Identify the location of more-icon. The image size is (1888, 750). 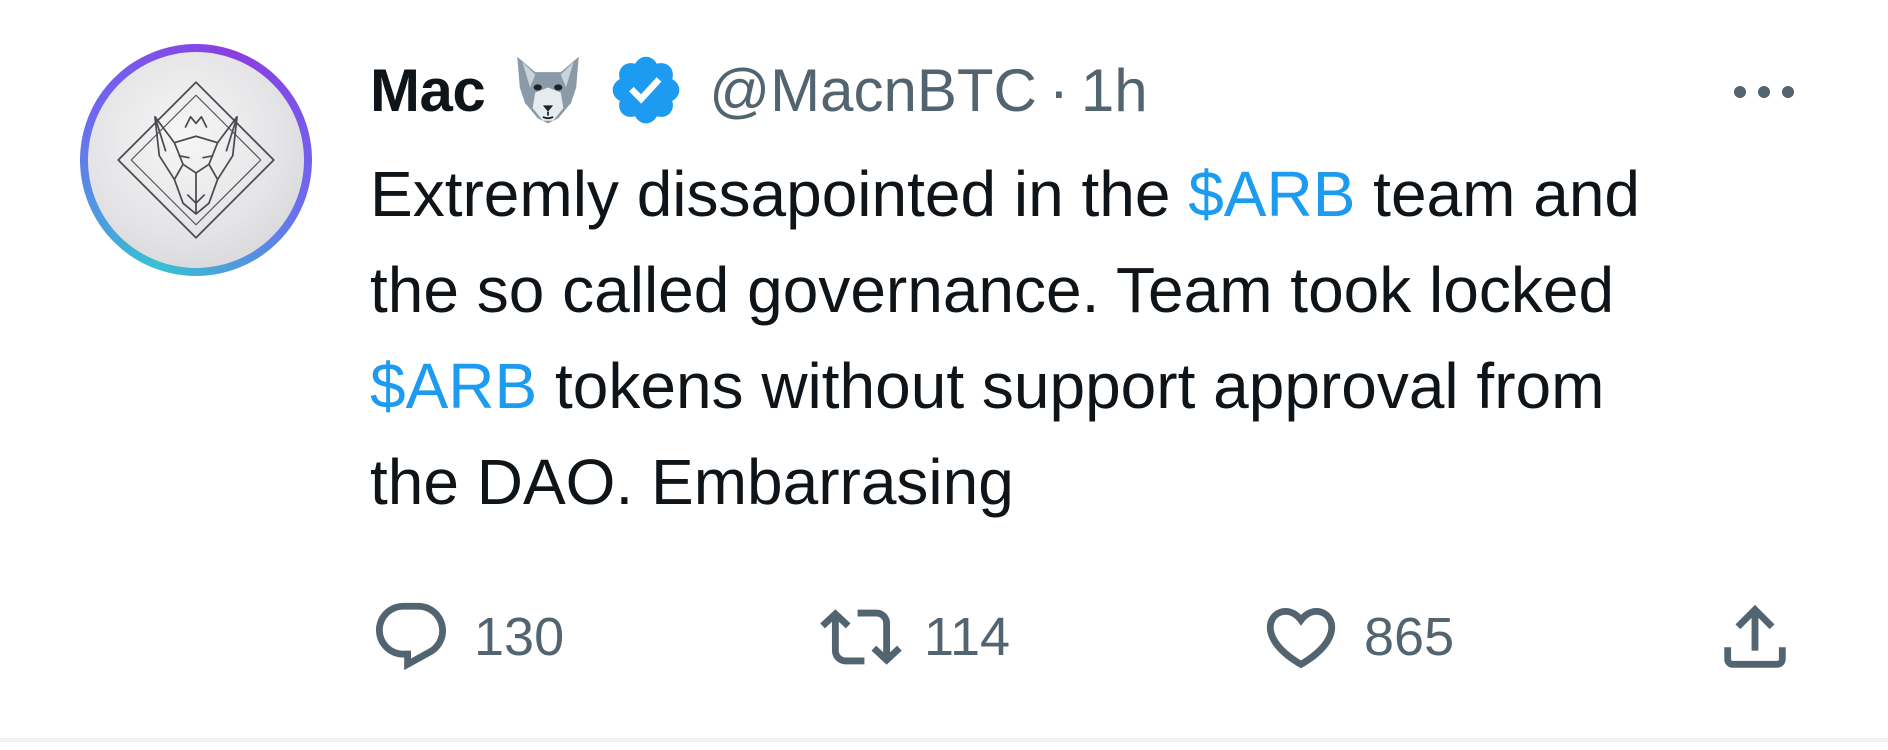
(1764, 92).